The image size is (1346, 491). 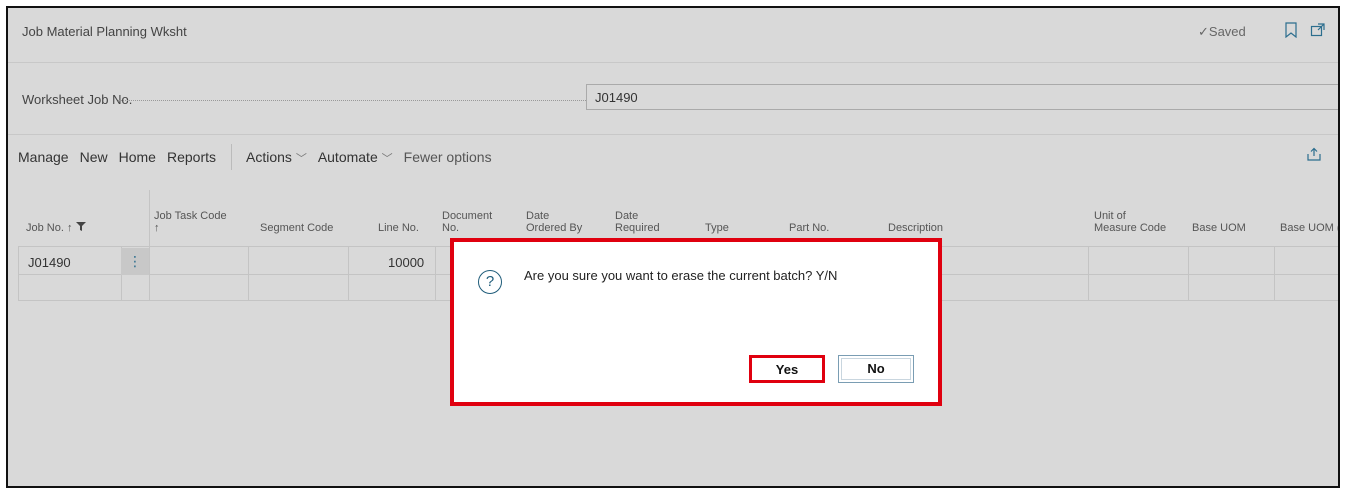 I want to click on new-button: New, so click(x=94, y=157).